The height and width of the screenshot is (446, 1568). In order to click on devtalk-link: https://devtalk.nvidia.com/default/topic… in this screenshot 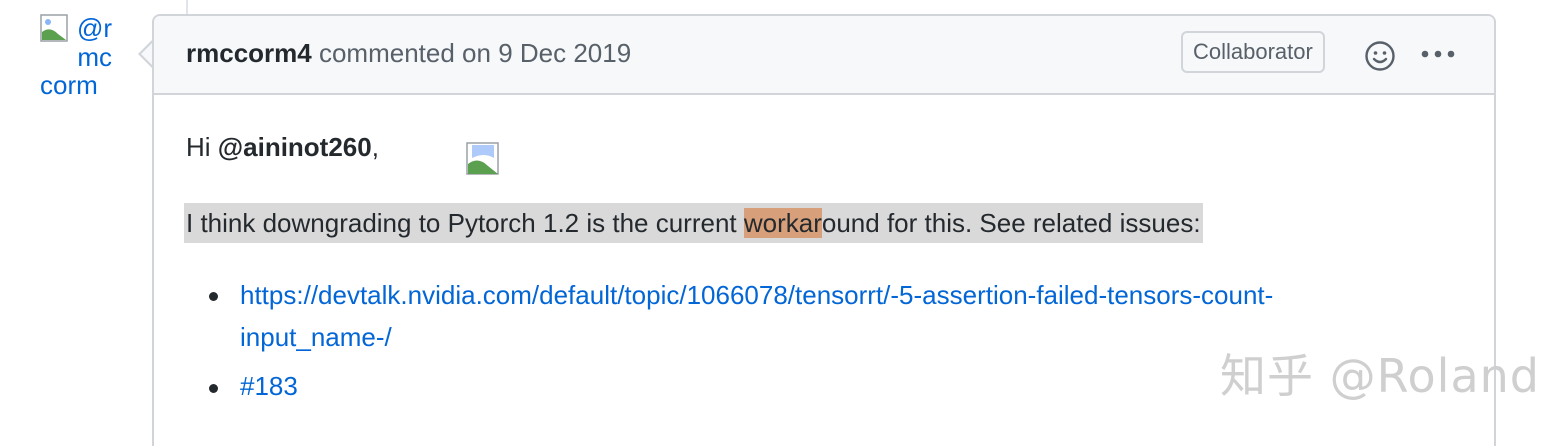, I will do `click(756, 295)`.